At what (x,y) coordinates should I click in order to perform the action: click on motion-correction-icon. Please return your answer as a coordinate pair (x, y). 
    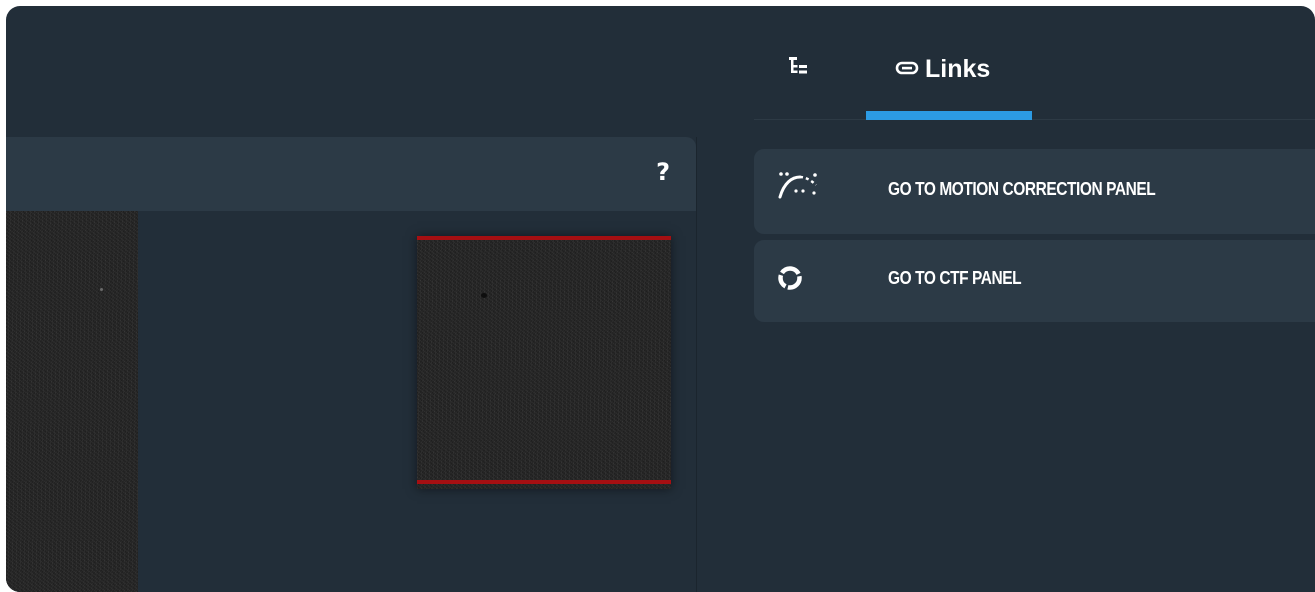
    Looking at the image, I should click on (798, 189).